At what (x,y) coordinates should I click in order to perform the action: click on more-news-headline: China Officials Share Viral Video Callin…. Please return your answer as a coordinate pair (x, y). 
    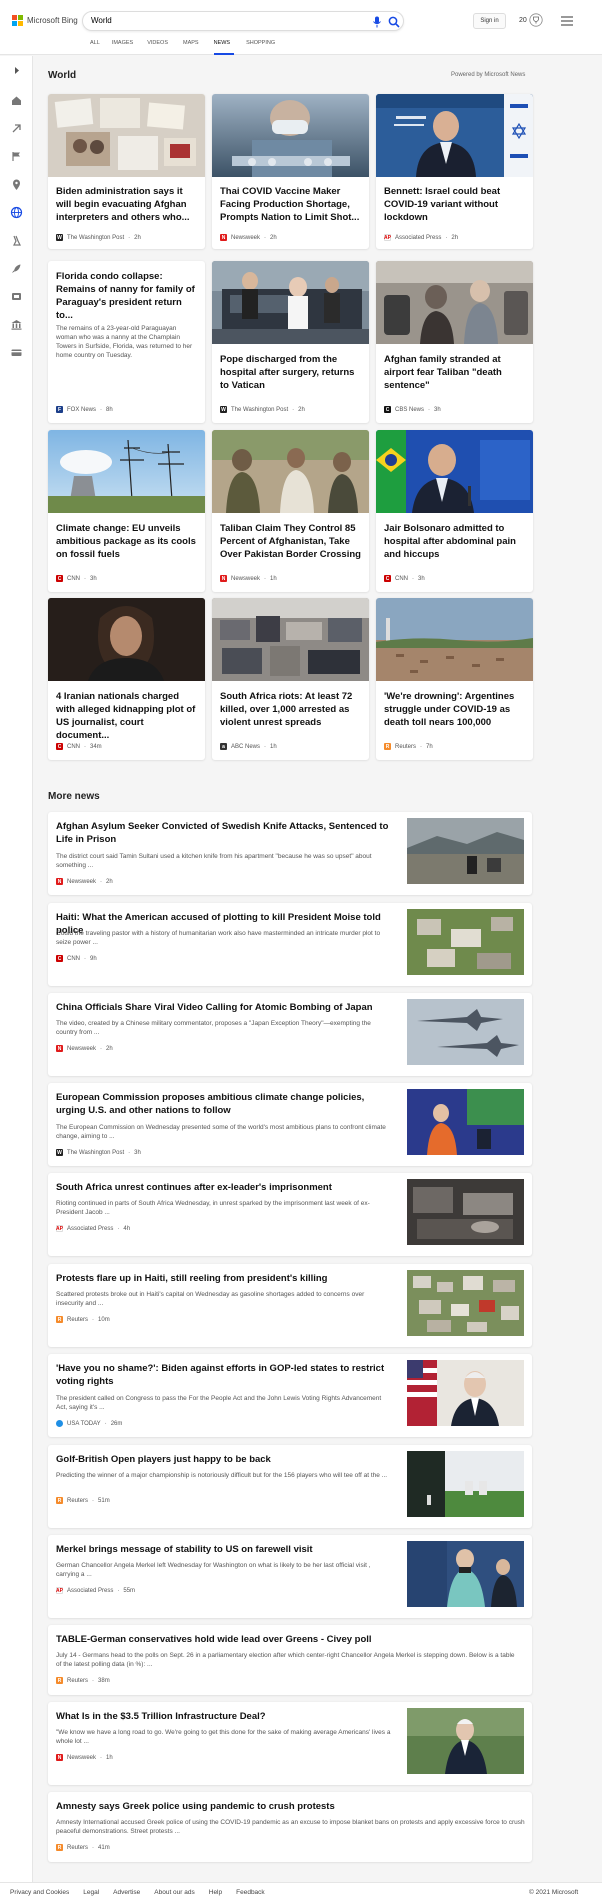
    Looking at the image, I should click on (223, 1007).